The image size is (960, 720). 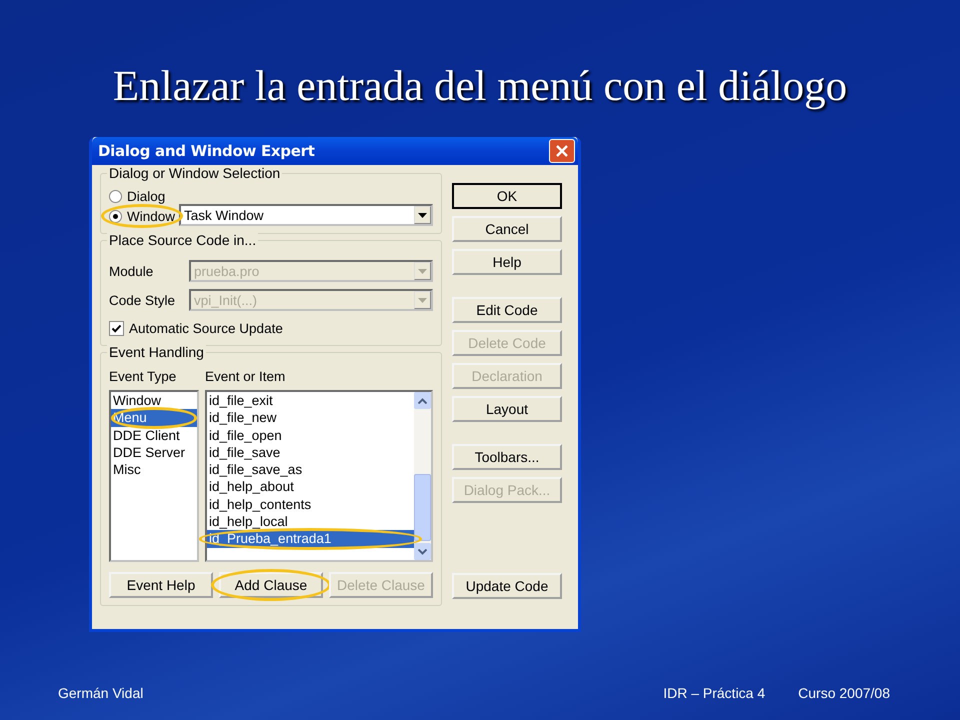 What do you see at coordinates (310, 469) in the screenshot?
I see `list-item: id_file_save_as` at bounding box center [310, 469].